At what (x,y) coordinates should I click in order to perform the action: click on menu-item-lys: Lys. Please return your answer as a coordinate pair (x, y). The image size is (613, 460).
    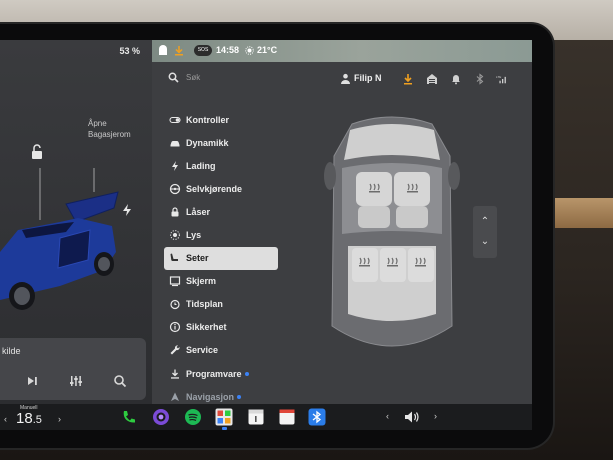
    Looking at the image, I should click on (221, 234).